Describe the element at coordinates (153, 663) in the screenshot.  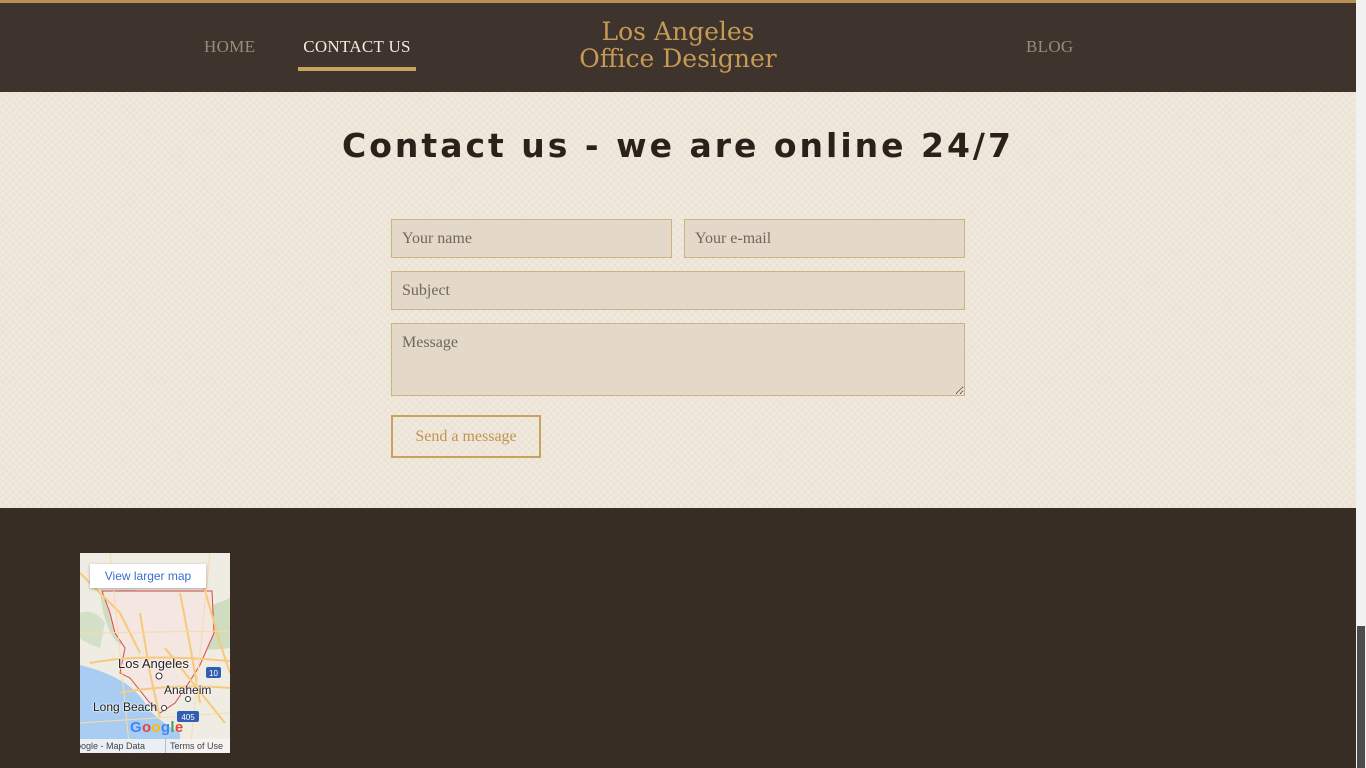
I see `map-label-los-angeles: Los Angeles` at that location.